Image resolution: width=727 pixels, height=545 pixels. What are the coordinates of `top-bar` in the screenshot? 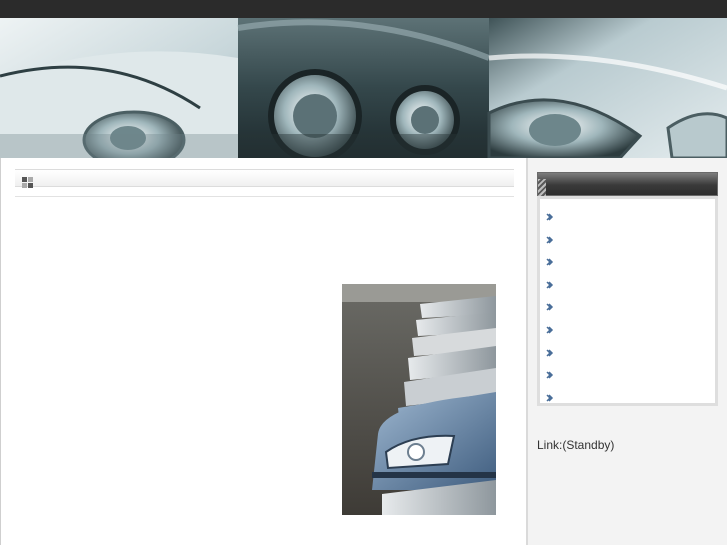 It's located at (363, 9).